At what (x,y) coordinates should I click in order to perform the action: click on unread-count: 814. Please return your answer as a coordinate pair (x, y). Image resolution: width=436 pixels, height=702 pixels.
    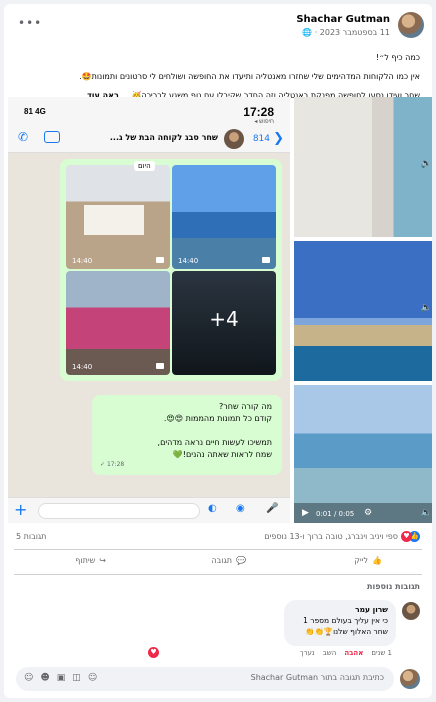
    Looking at the image, I should click on (261, 139).